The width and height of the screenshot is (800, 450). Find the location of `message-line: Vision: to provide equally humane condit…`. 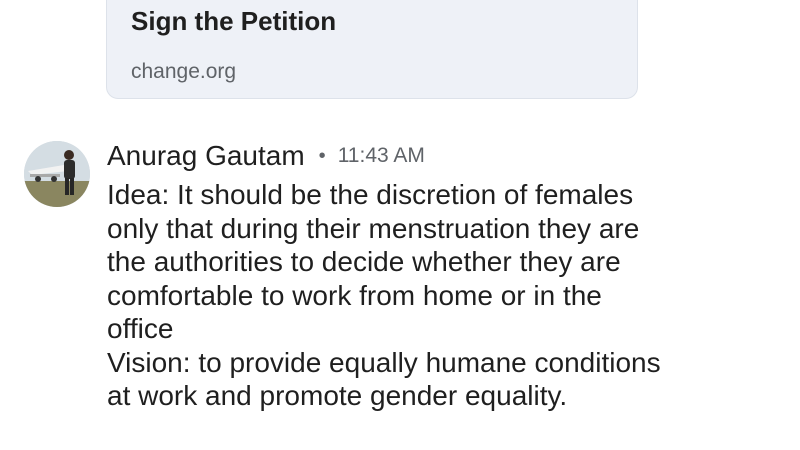

message-line: Vision: to provide equally humane condit… is located at coordinates (384, 362).